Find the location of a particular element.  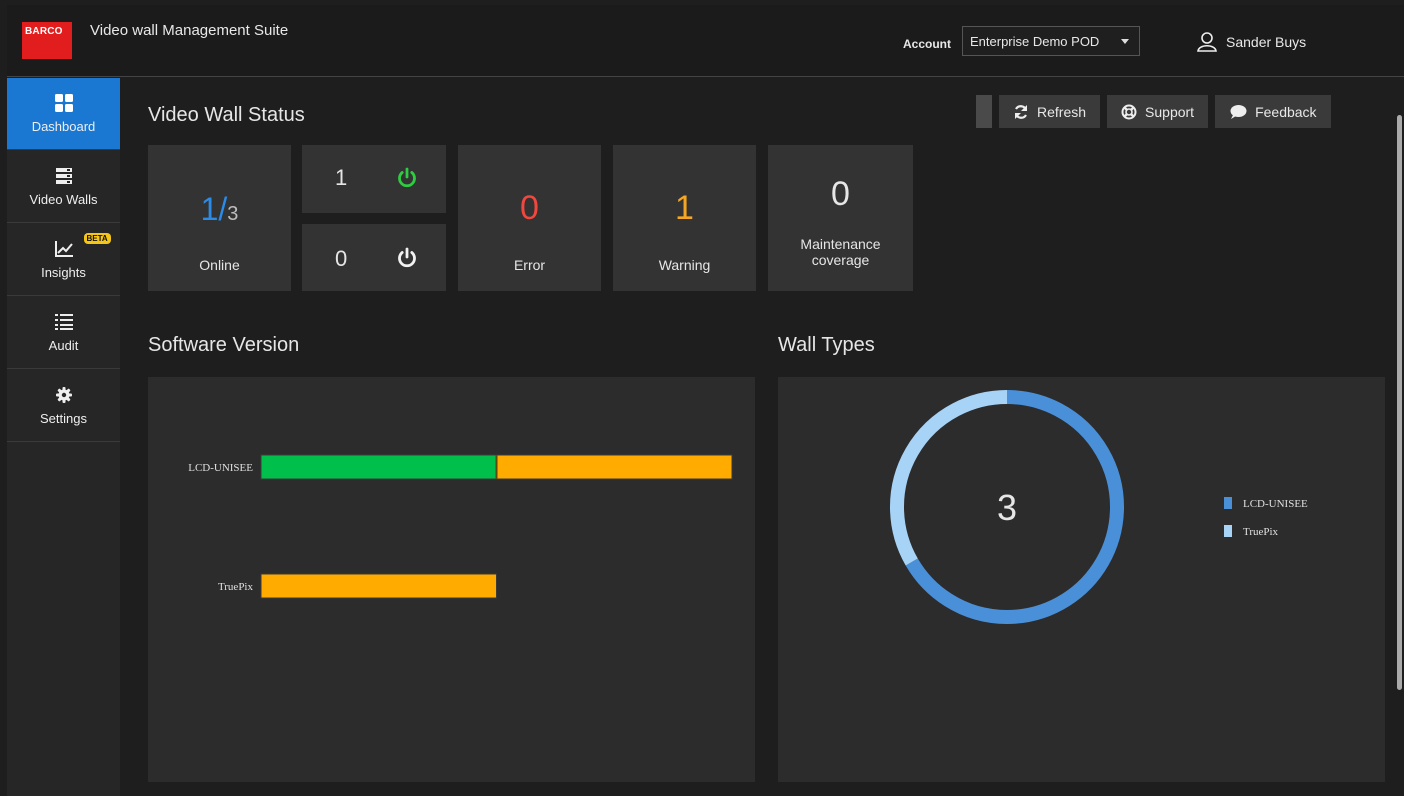

maintenance-value: 0 is located at coordinates (840, 194).